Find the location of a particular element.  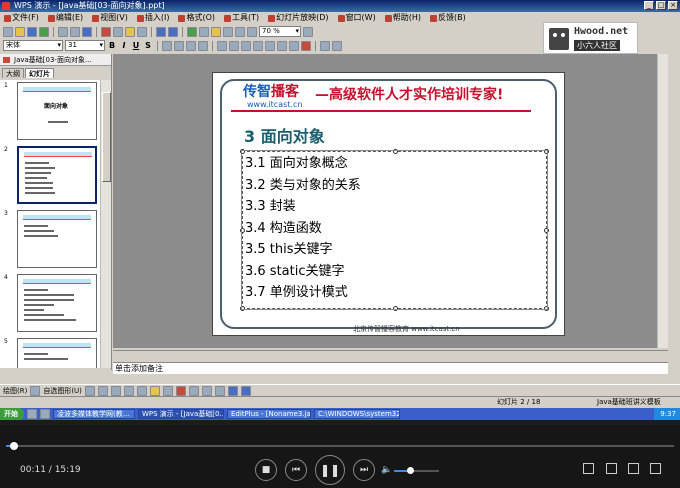

cut-icon is located at coordinates (106, 31).